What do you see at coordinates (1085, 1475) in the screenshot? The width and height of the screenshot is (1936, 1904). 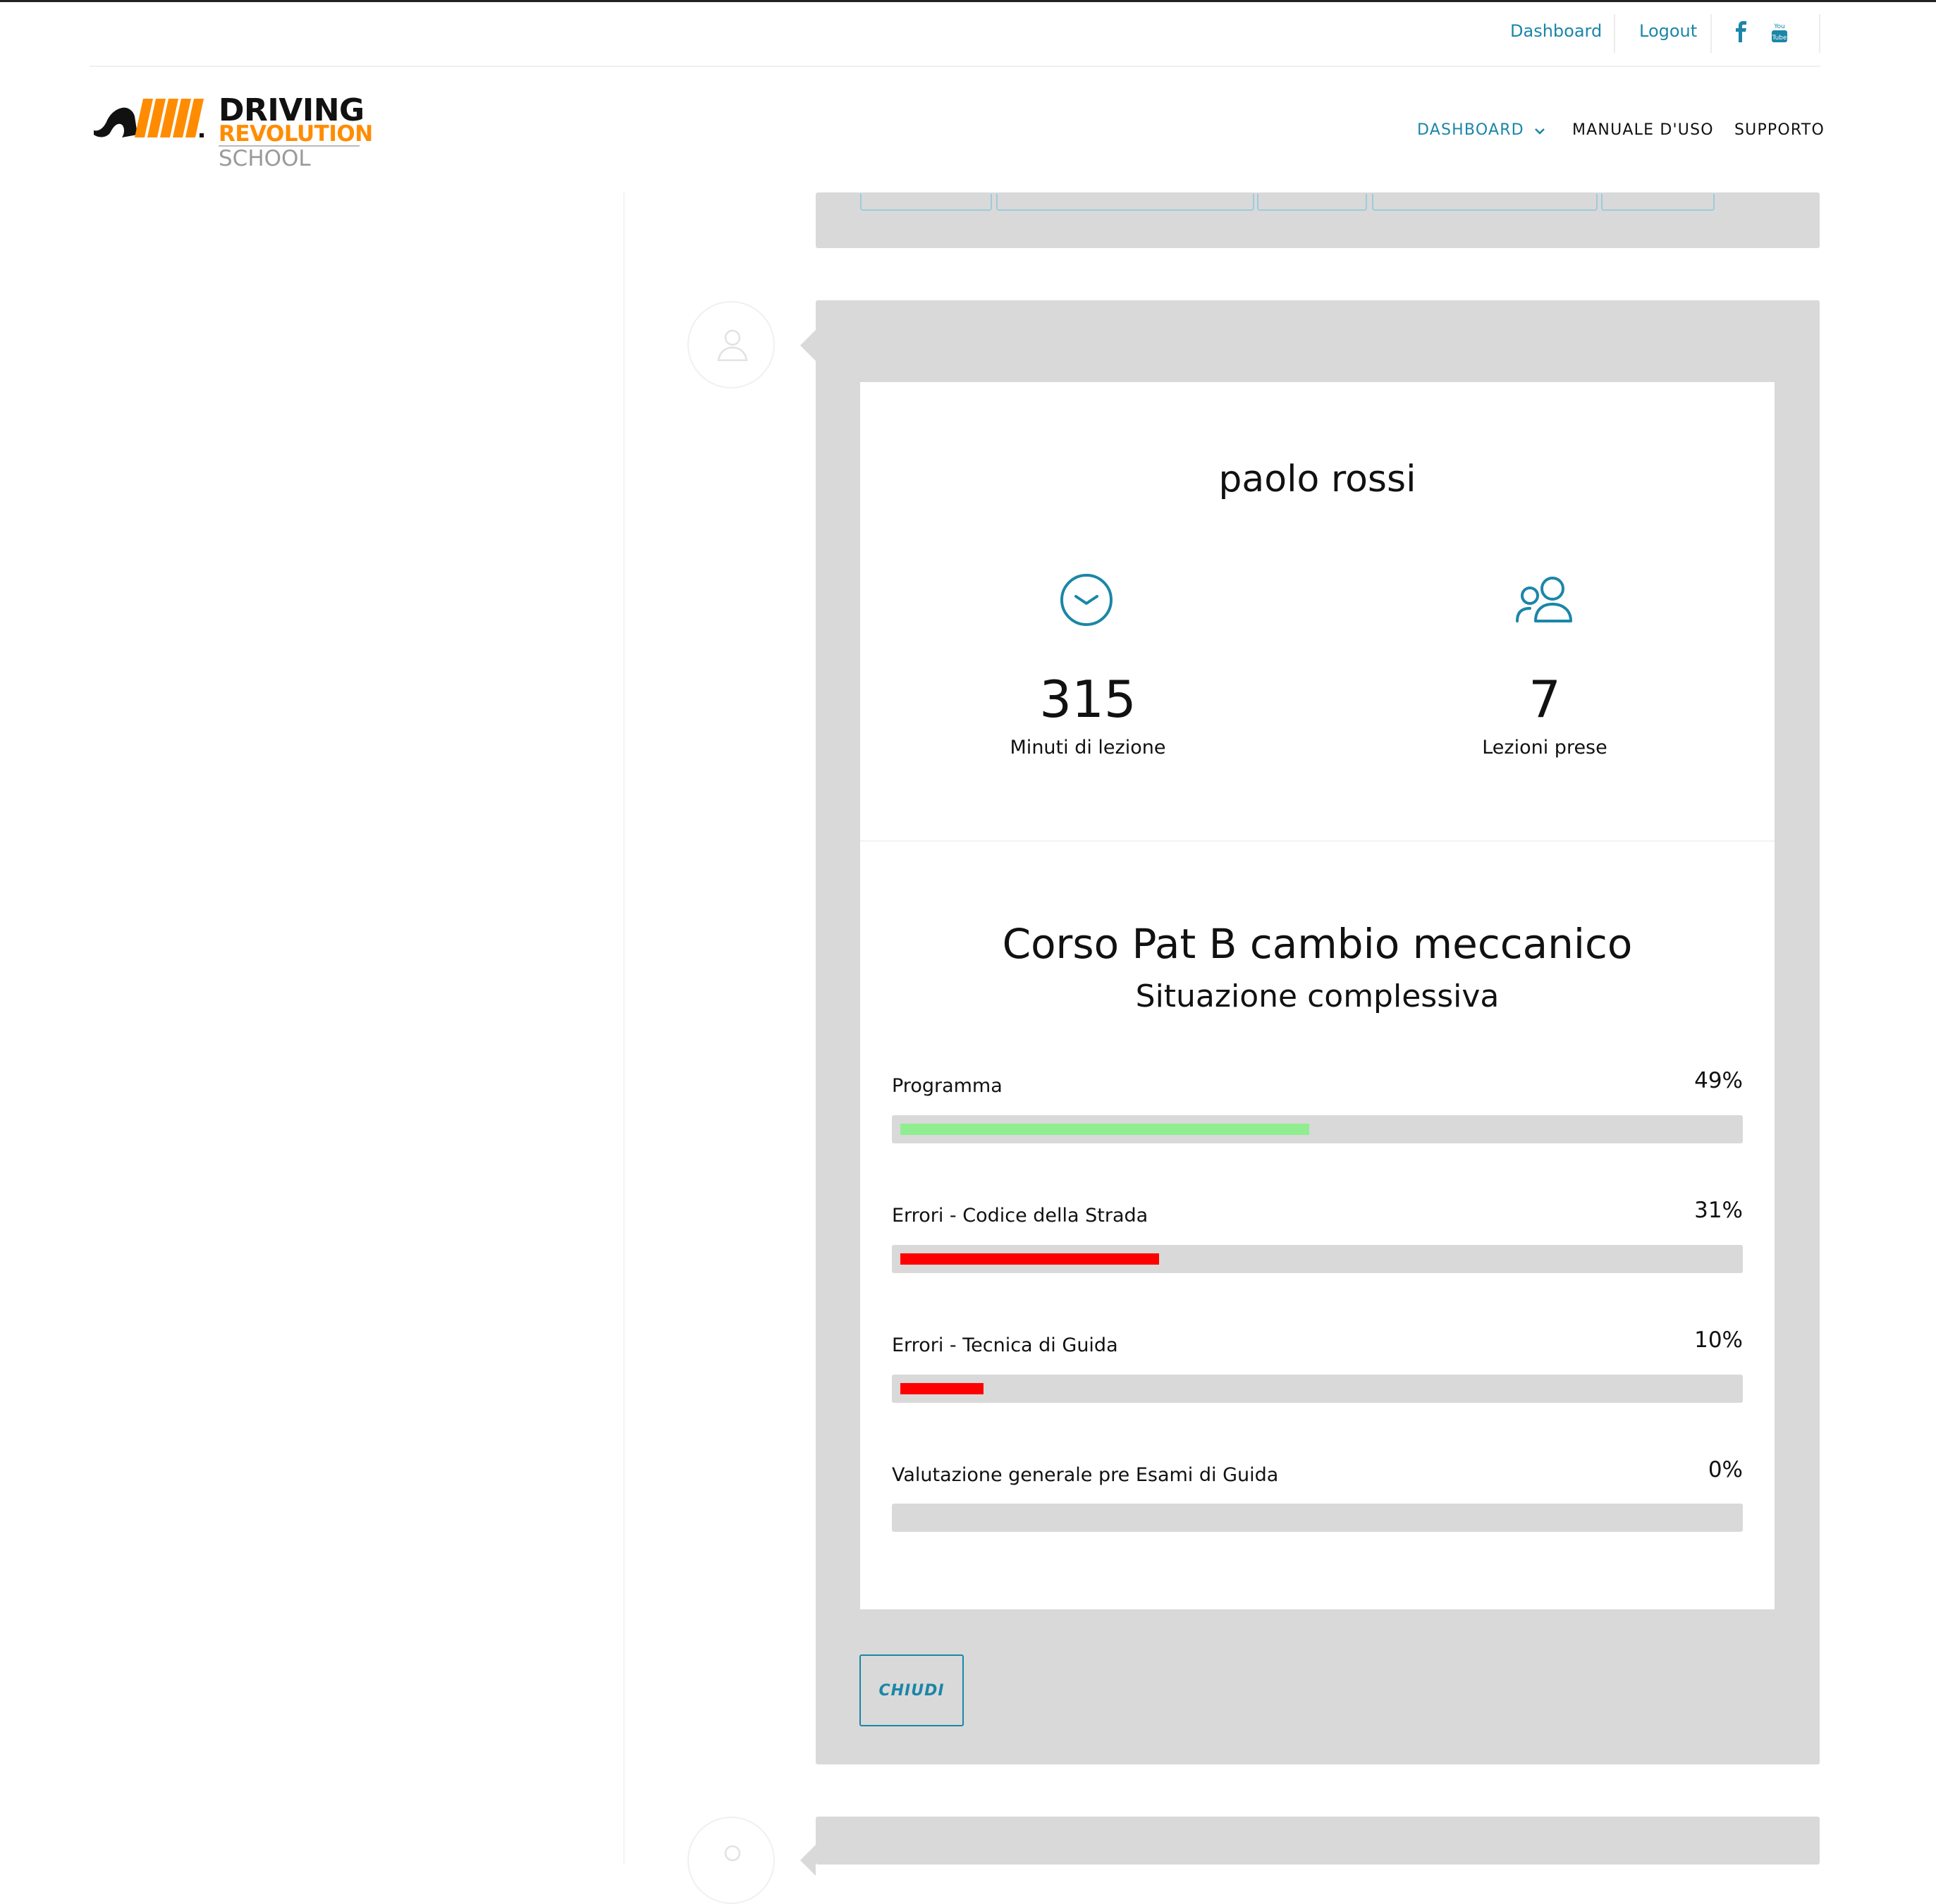 I see `progress-label: Valutazione generale pre Esami di Guida` at bounding box center [1085, 1475].